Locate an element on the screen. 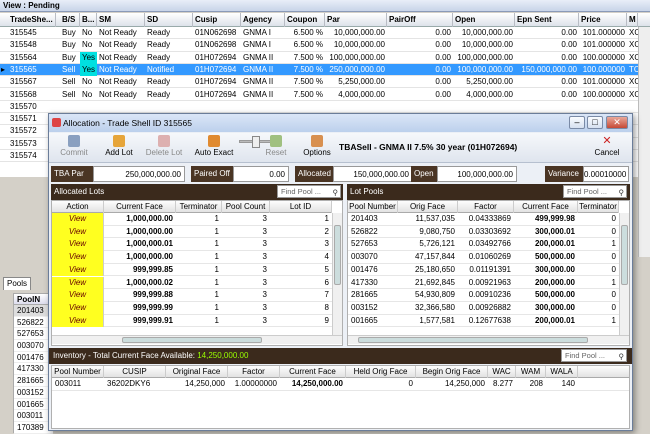 The width and height of the screenshot is (650, 434). minimize-icon: – is located at coordinates (577, 122).